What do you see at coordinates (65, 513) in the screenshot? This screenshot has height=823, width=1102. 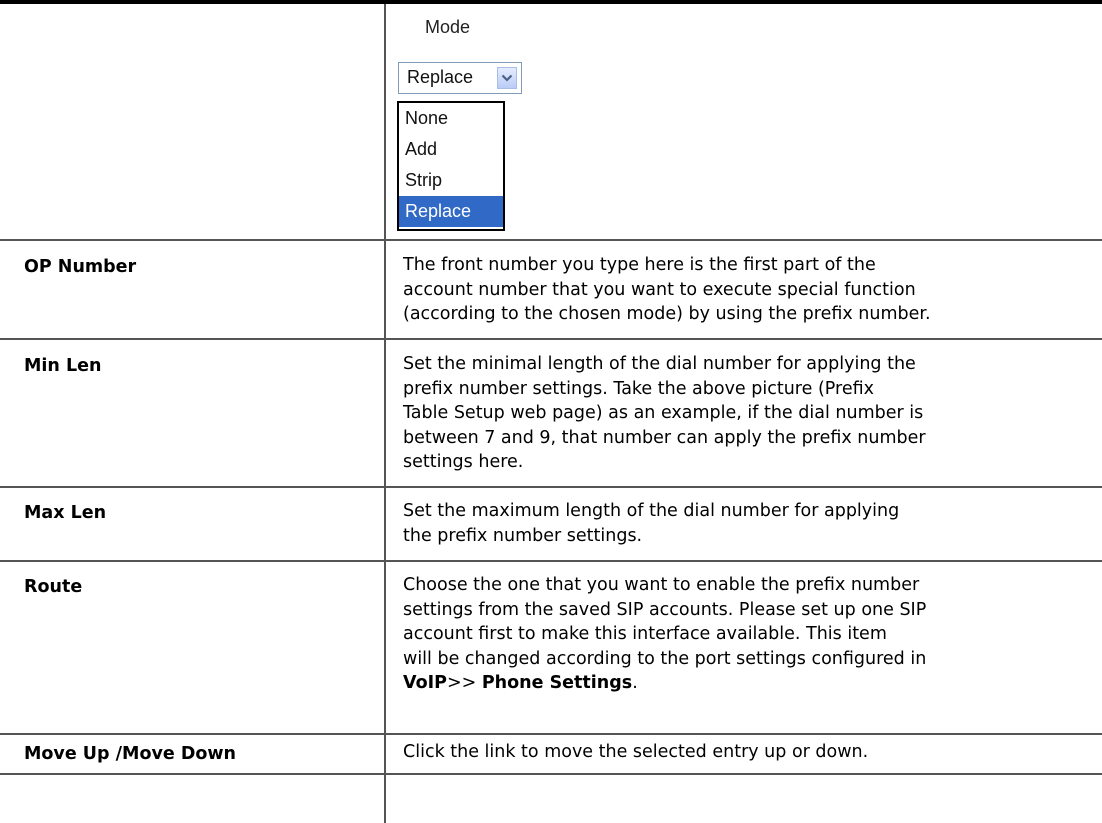 I see `term-max-len: Max Len` at bounding box center [65, 513].